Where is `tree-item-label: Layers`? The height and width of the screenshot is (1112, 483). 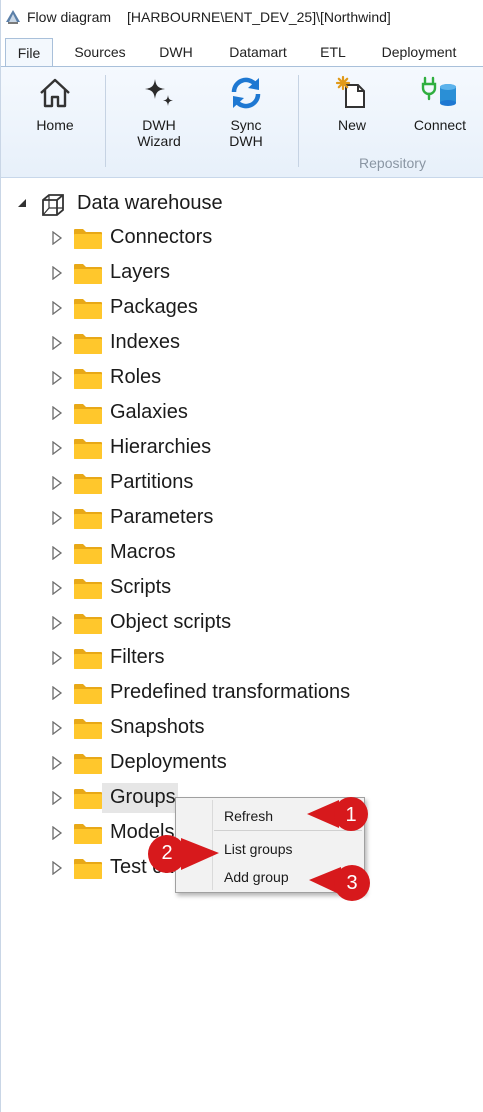 tree-item-label: Layers is located at coordinates (140, 272).